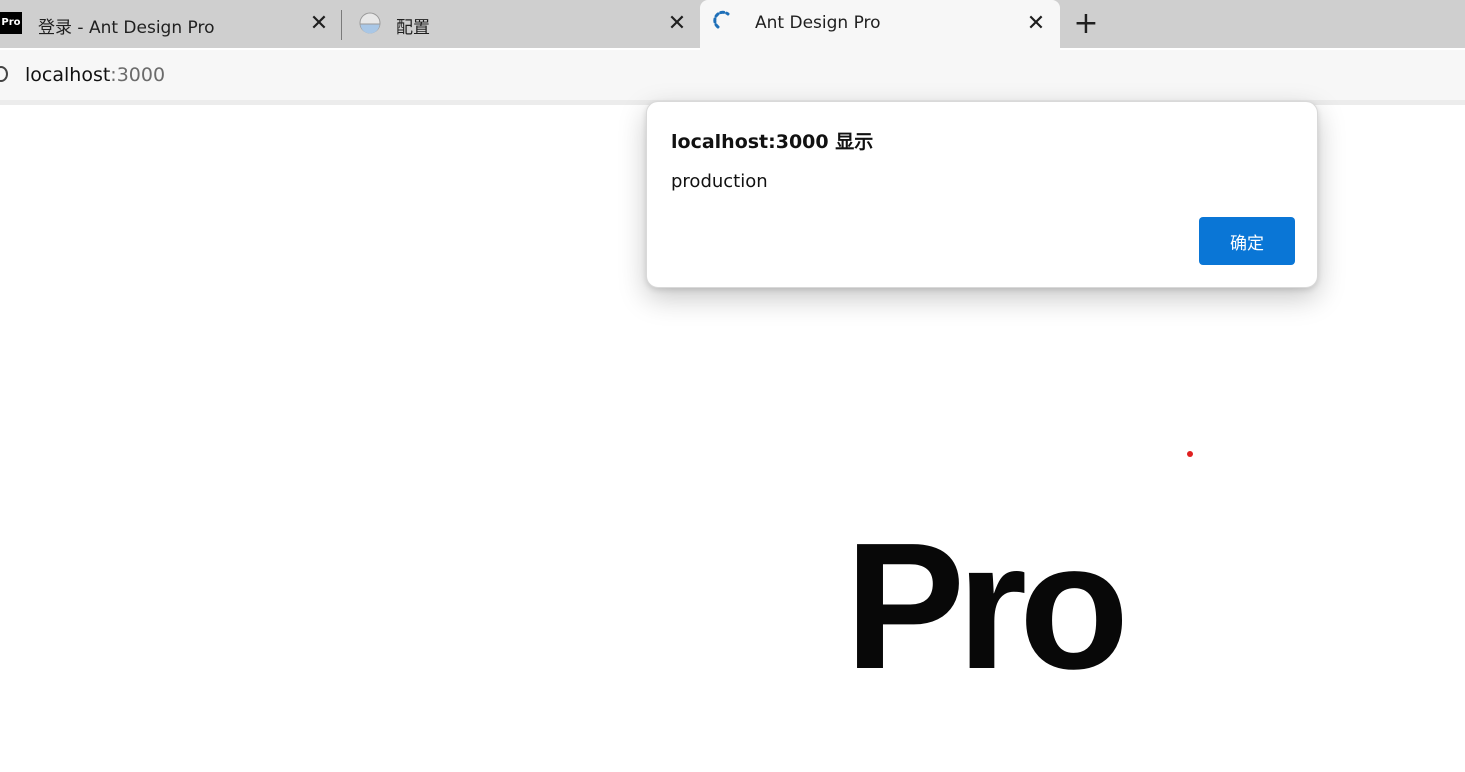  I want to click on tab-title: 登录 - Ant Design Pro, so click(126, 28).